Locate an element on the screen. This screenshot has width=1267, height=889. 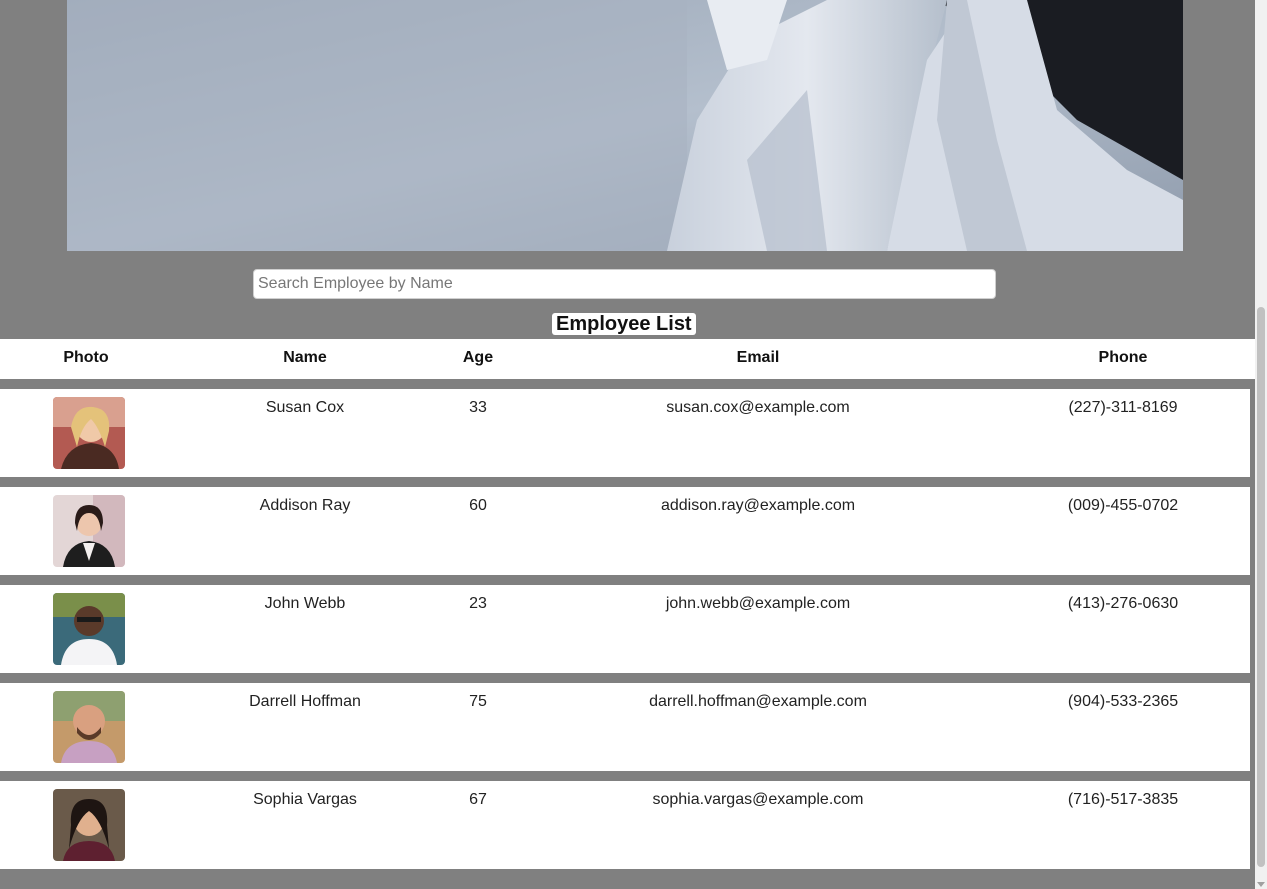
scroll-down-arrow-icon is located at coordinates (1261, 884).